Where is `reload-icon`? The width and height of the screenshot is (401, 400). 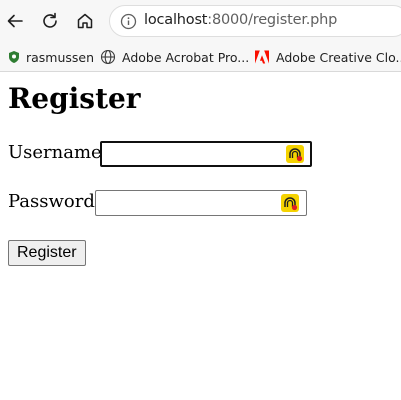
reload-icon is located at coordinates (50, 20).